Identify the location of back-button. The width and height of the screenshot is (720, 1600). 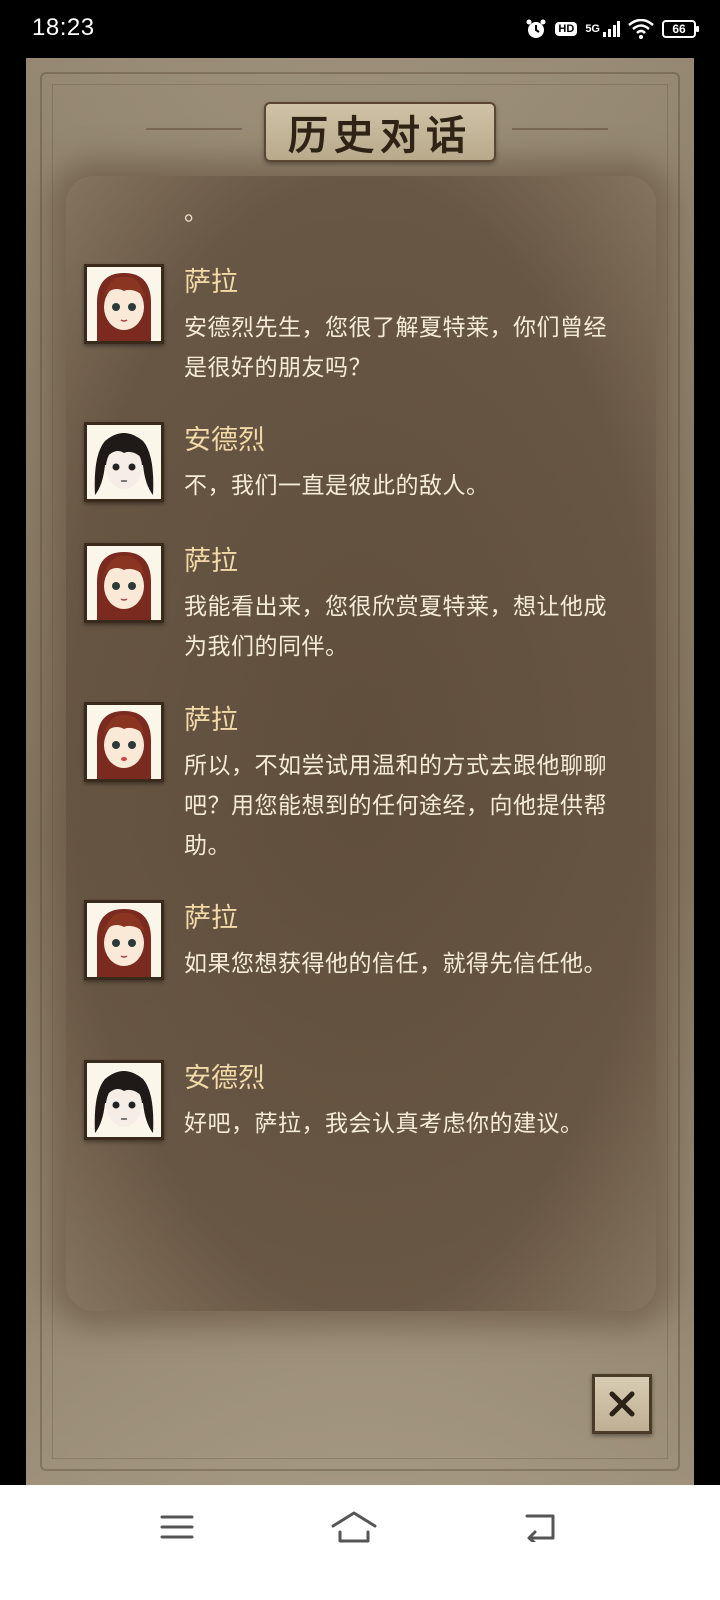
(539, 1527).